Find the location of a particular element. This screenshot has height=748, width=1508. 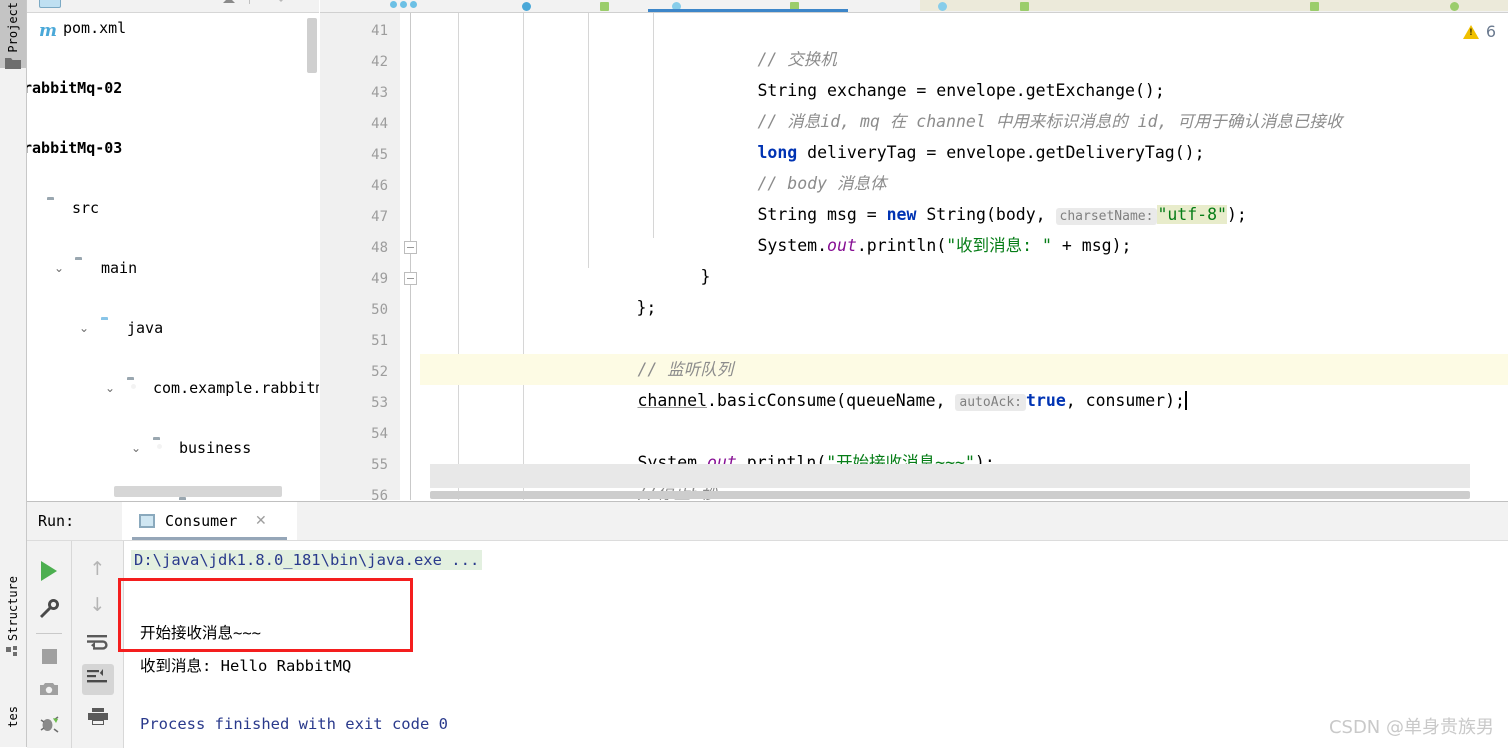

line-number: 56 is located at coordinates (379, 494).